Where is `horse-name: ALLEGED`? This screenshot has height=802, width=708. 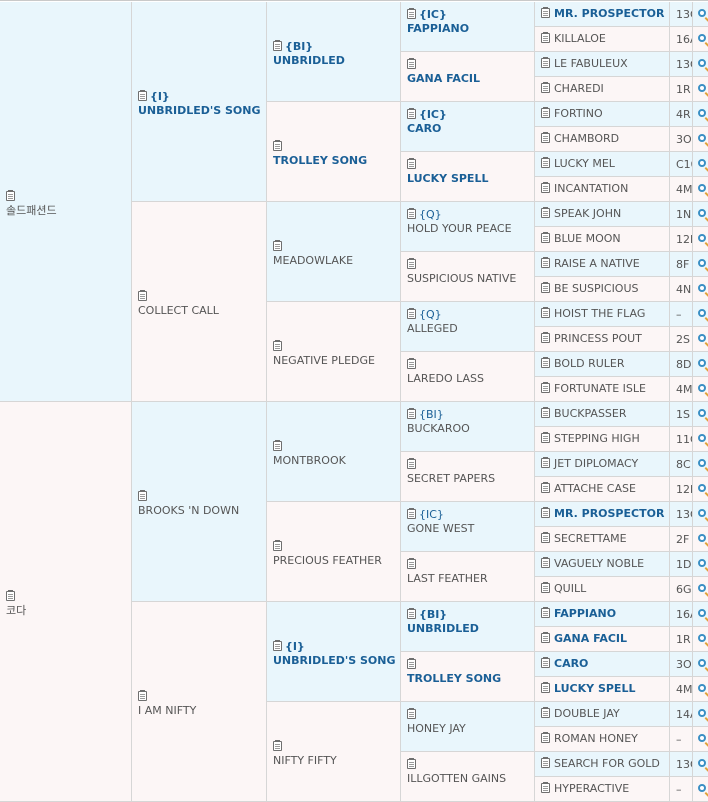
horse-name: ALLEGED is located at coordinates (432, 329).